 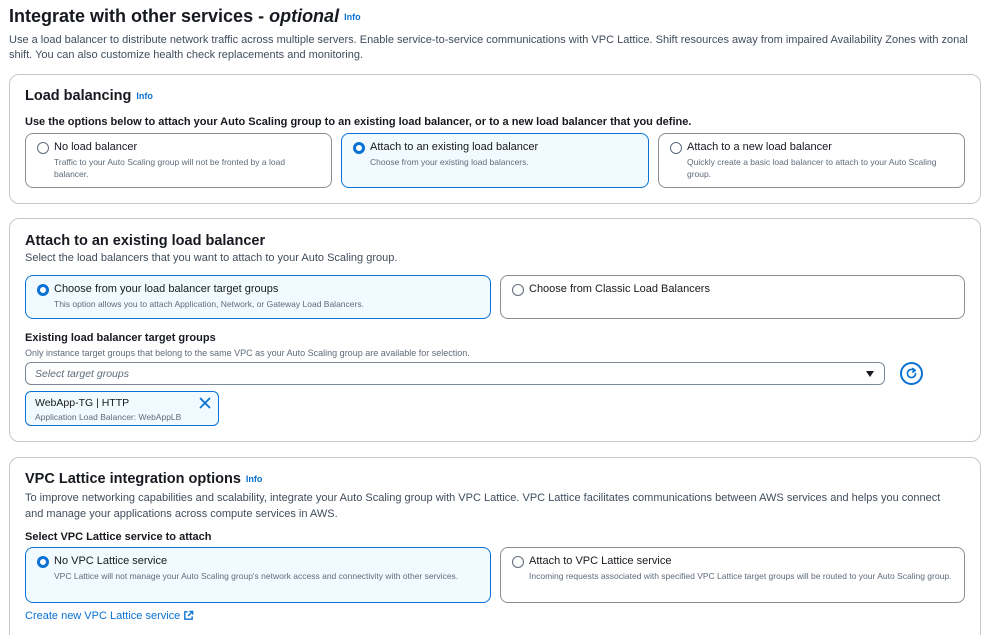 I want to click on token-description: Application Load Balancer: WebAppLB, so click(x=108, y=417).